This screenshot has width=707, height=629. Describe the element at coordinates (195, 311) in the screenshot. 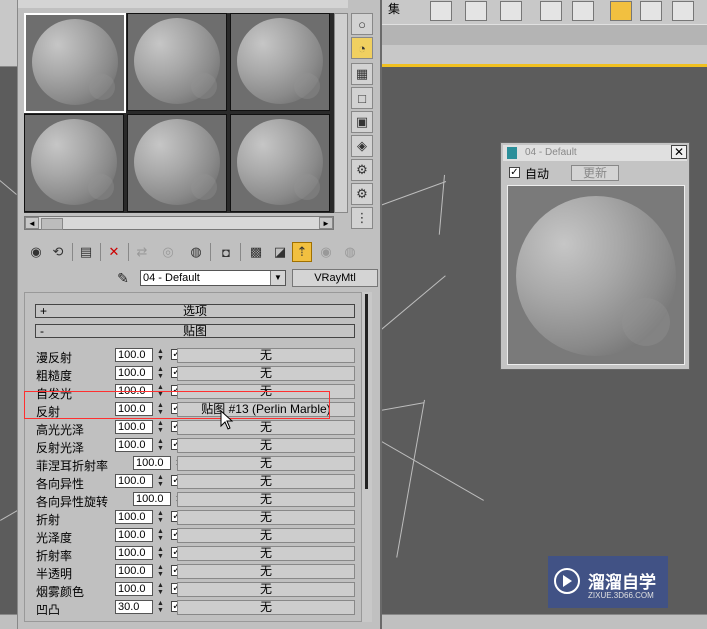

I see `rollout-options: + 选项` at that location.